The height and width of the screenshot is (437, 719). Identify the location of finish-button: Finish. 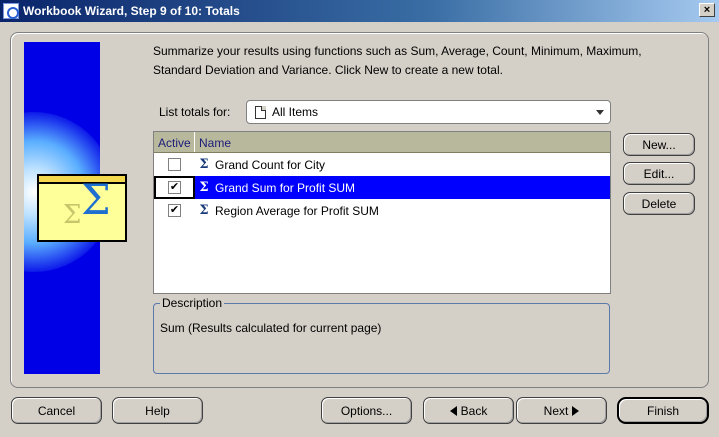
(663, 410).